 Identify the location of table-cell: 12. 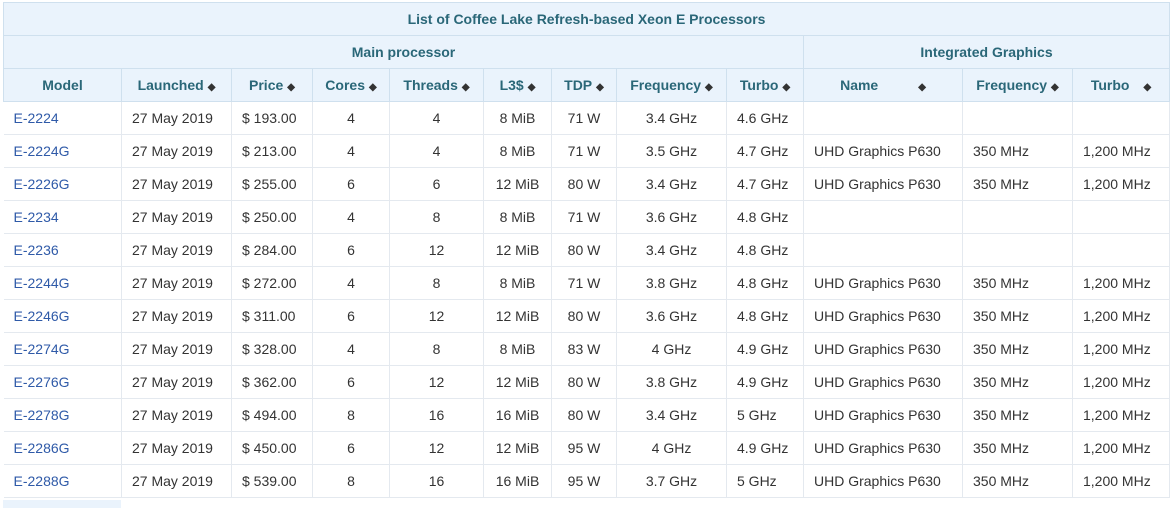
(436, 448).